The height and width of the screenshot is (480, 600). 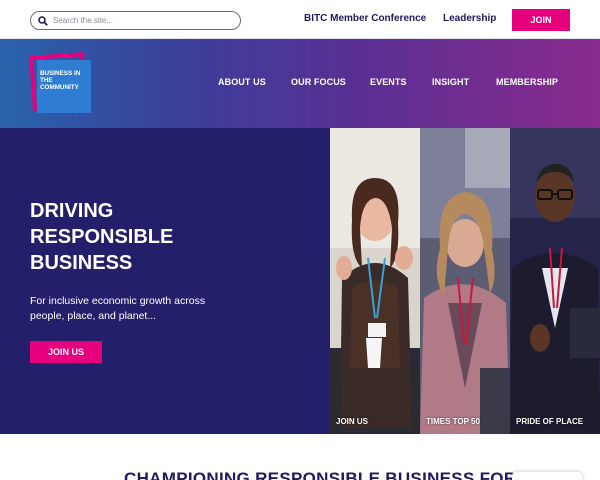 What do you see at coordinates (388, 82) in the screenshot?
I see `nav-events: EVENTS` at bounding box center [388, 82].